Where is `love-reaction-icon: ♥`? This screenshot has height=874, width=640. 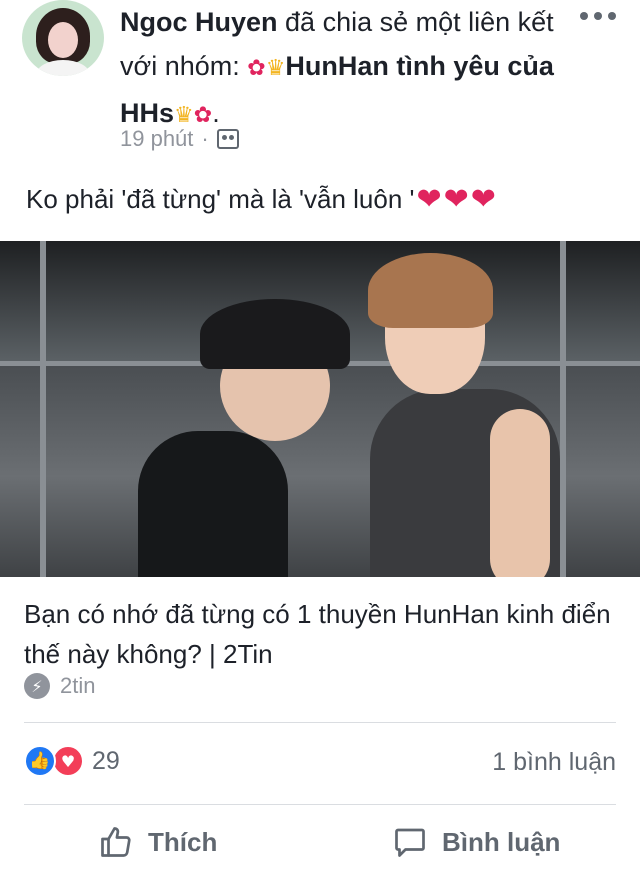
love-reaction-icon: ♥ is located at coordinates (68, 761).